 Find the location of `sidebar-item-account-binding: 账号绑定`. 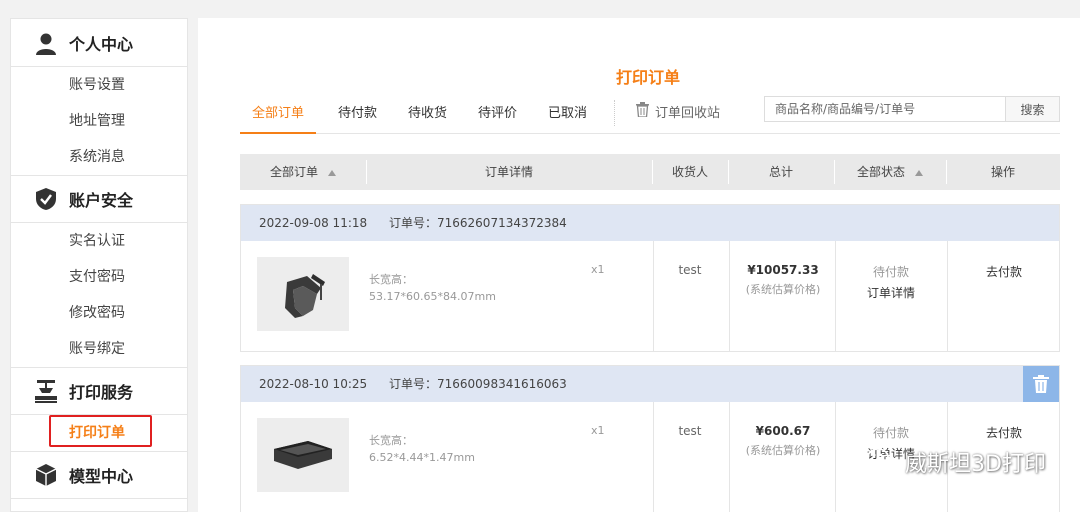

sidebar-item-account-binding: 账号绑定 is located at coordinates (99, 349).